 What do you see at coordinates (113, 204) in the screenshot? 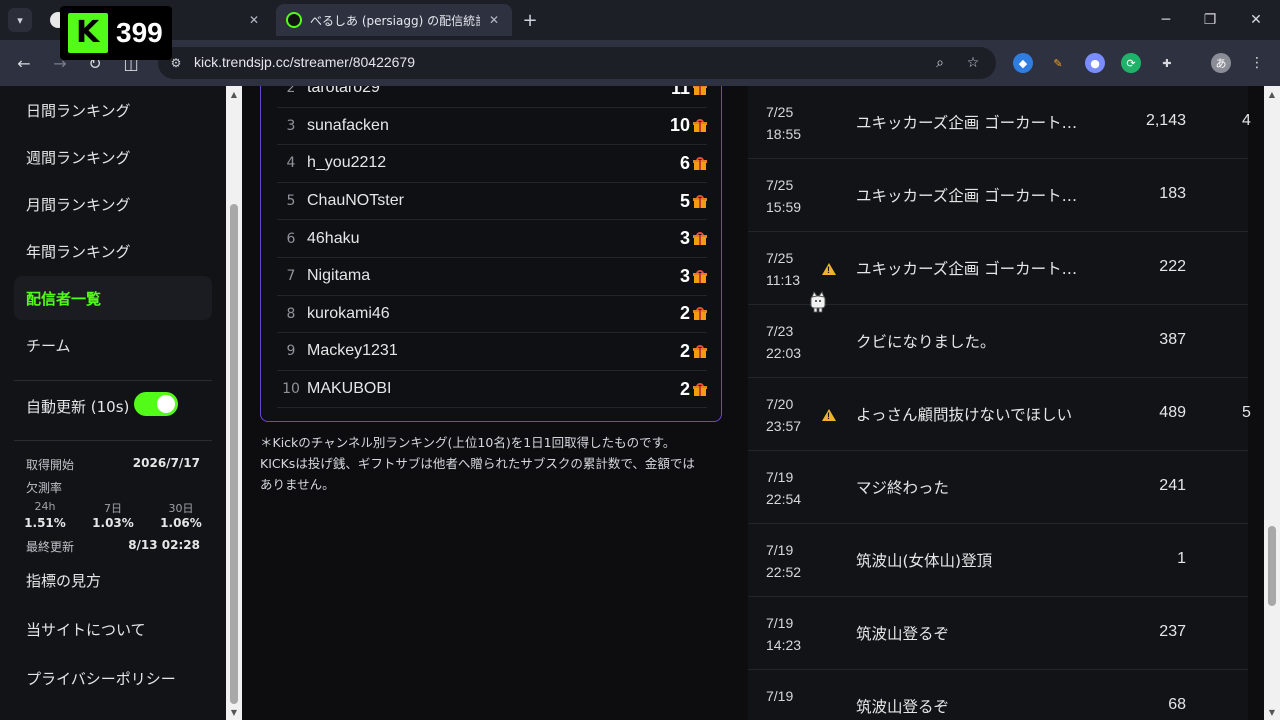
I see `nav-monthly-ranking: 月間ランキング` at bounding box center [113, 204].